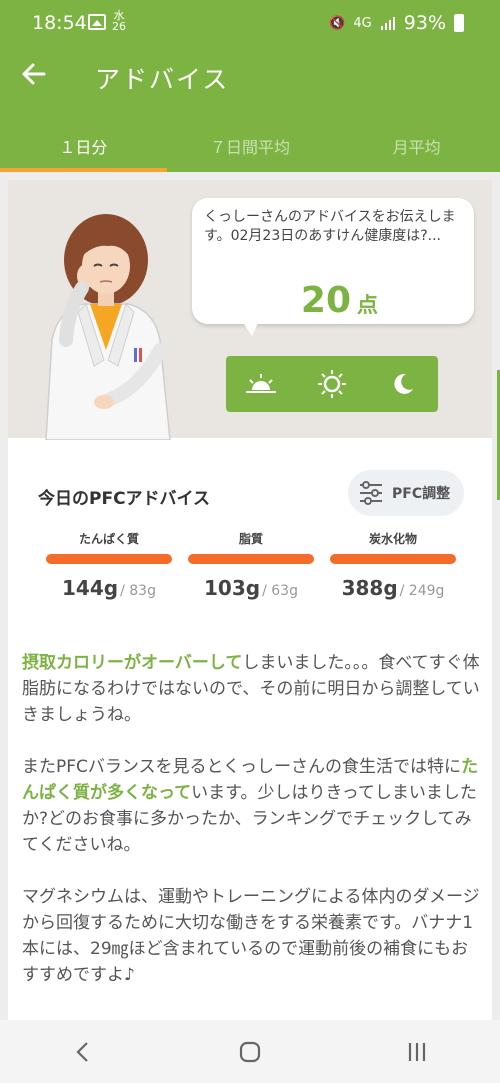 This screenshot has height=1083, width=500. Describe the element at coordinates (97, 22) in the screenshot. I see `gallery-icon` at that location.